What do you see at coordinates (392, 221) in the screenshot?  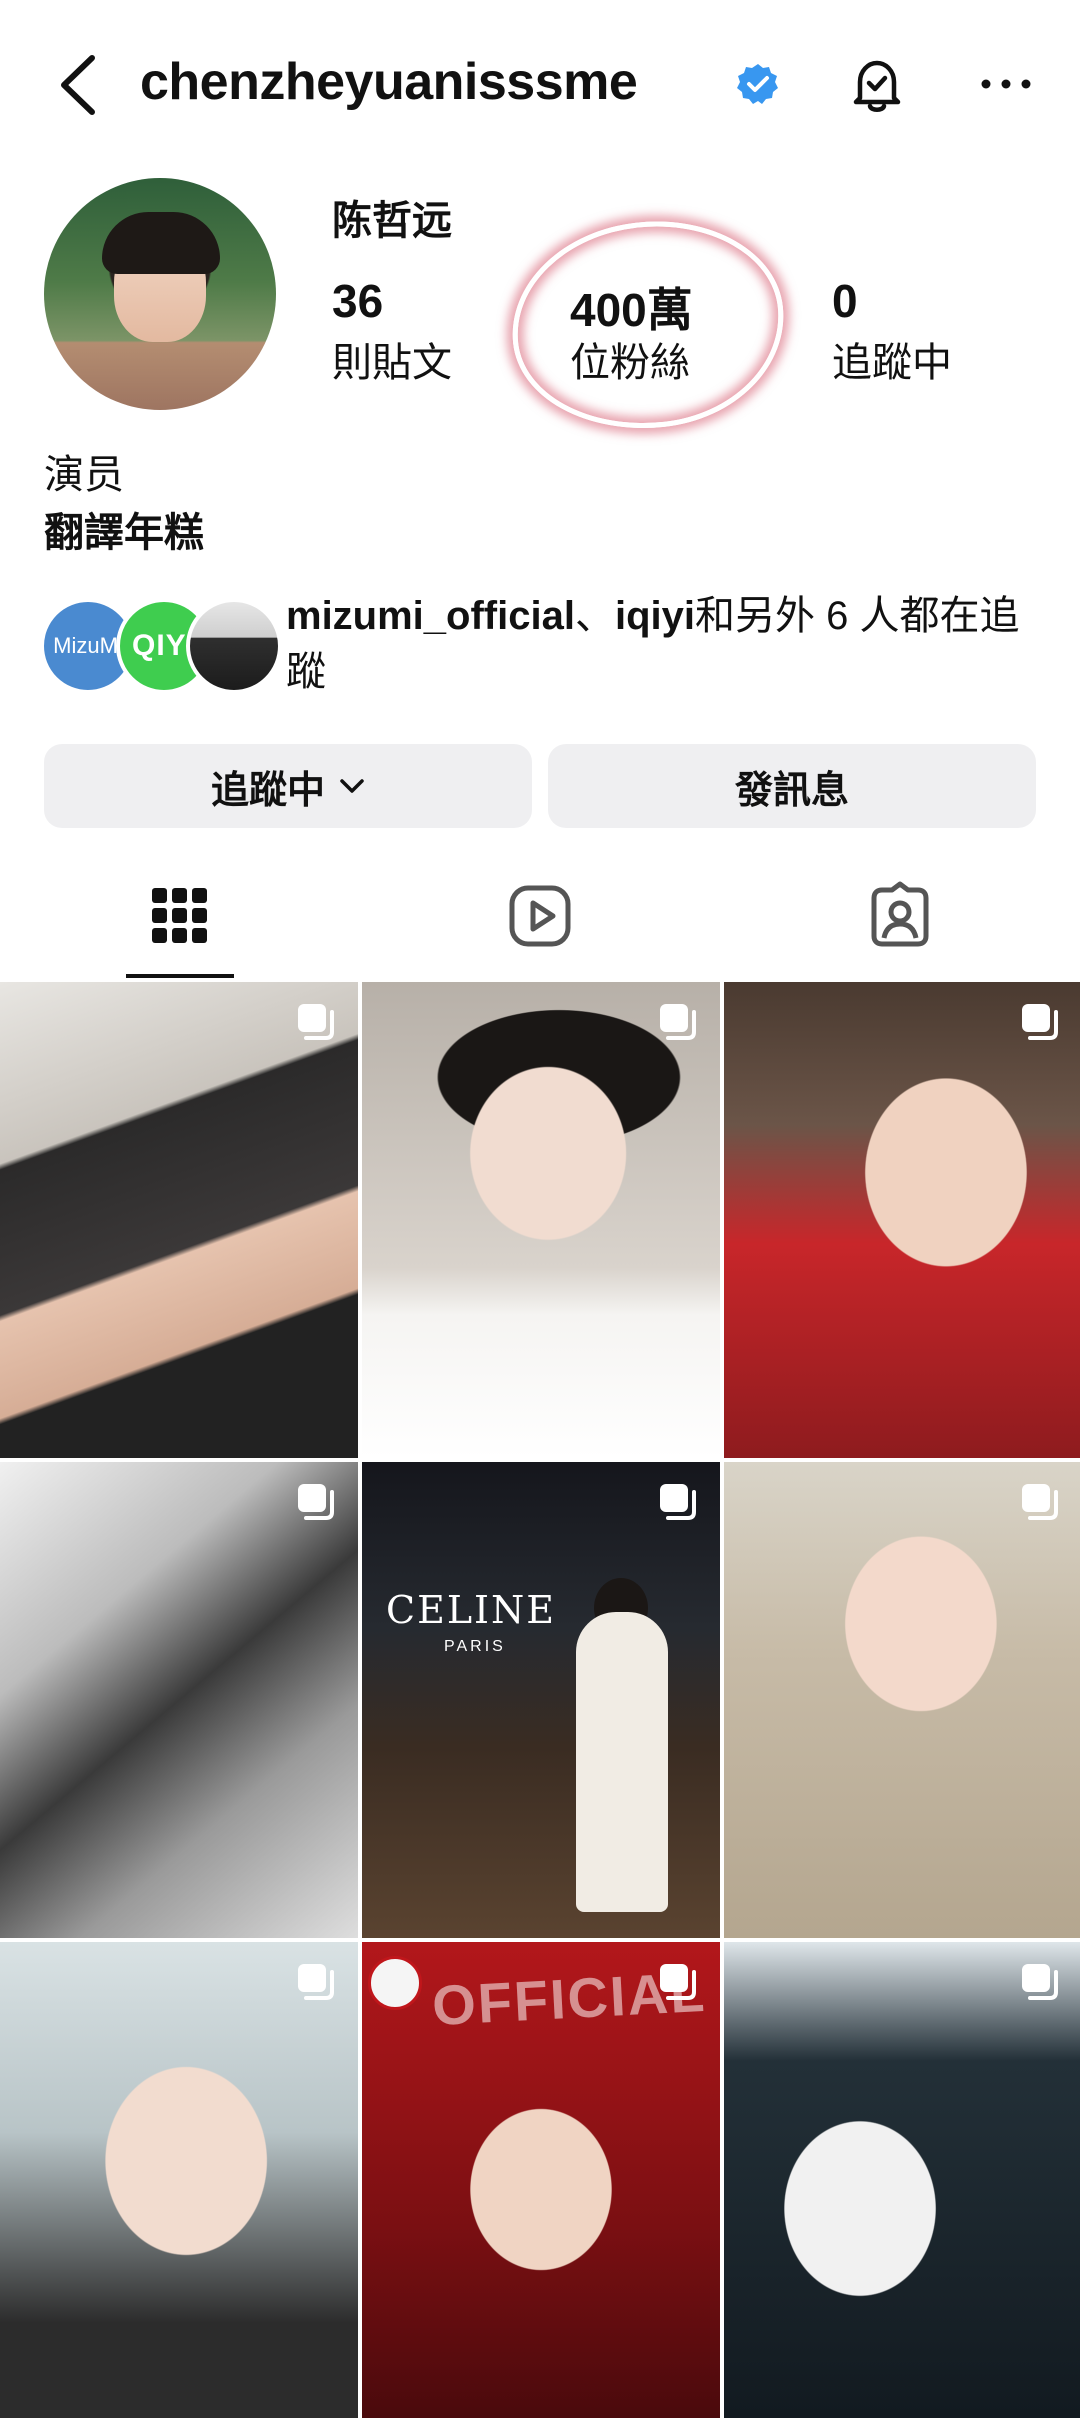 I see `display-name: 陈哲远` at bounding box center [392, 221].